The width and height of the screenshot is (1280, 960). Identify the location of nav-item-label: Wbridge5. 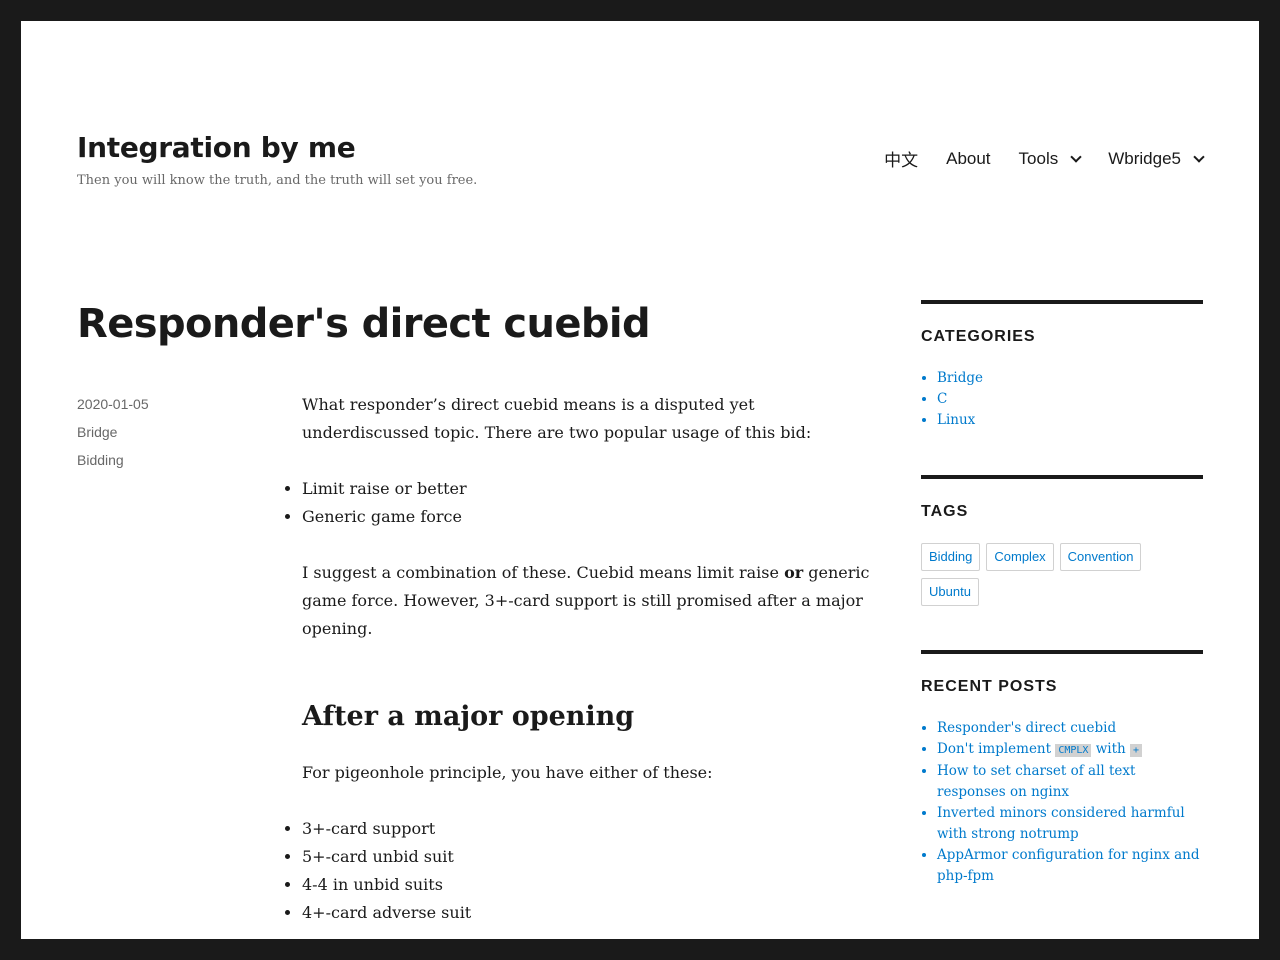
(1144, 158).